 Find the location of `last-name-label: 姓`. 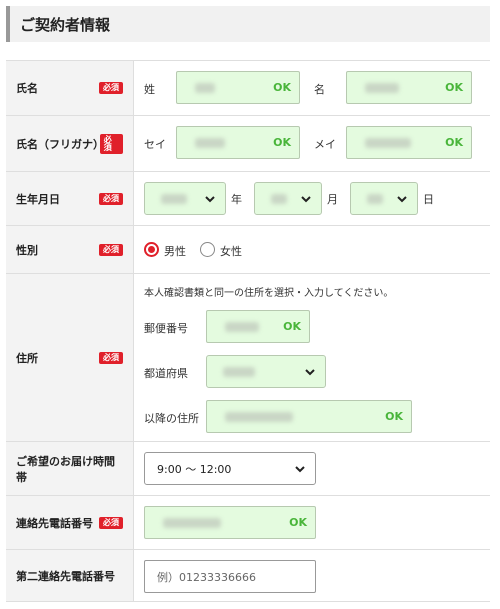

last-name-label: 姓 is located at coordinates (149, 89).